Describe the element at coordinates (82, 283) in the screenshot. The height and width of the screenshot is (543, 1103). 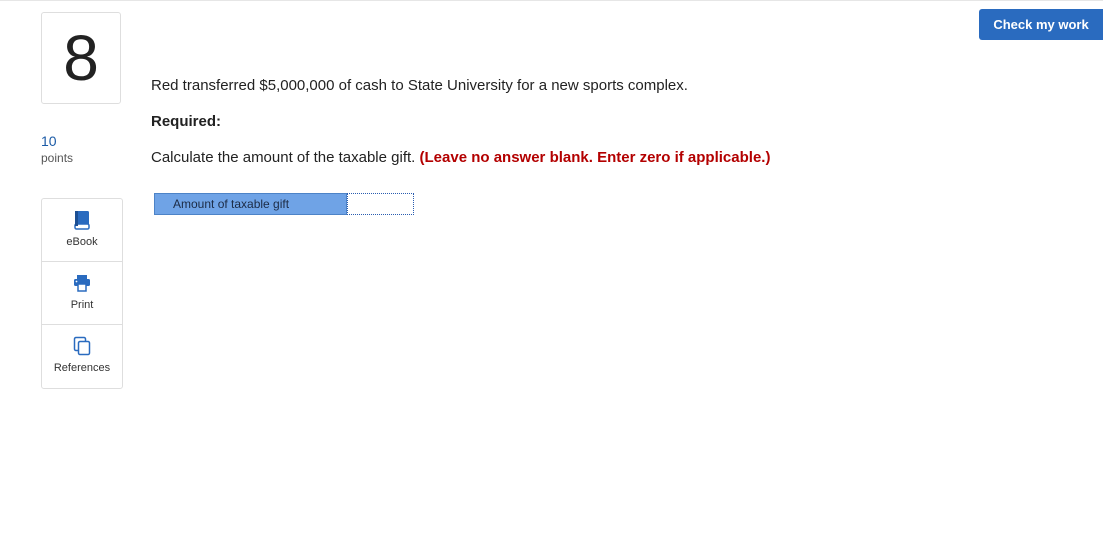
I see `printer-icon` at that location.